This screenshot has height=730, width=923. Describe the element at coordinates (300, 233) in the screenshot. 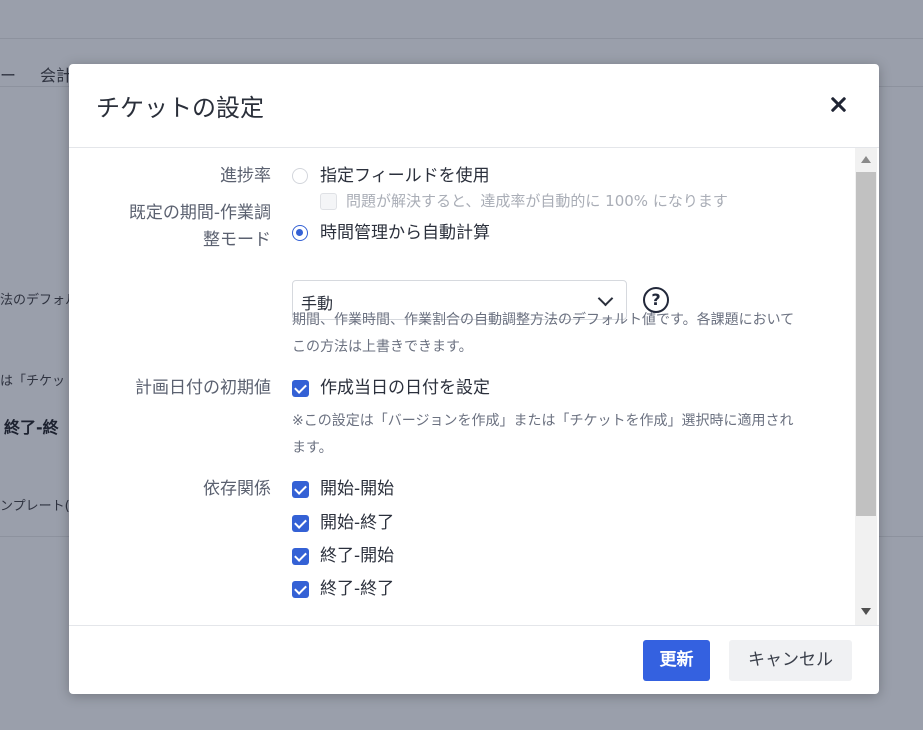

I see `radio-selected` at that location.